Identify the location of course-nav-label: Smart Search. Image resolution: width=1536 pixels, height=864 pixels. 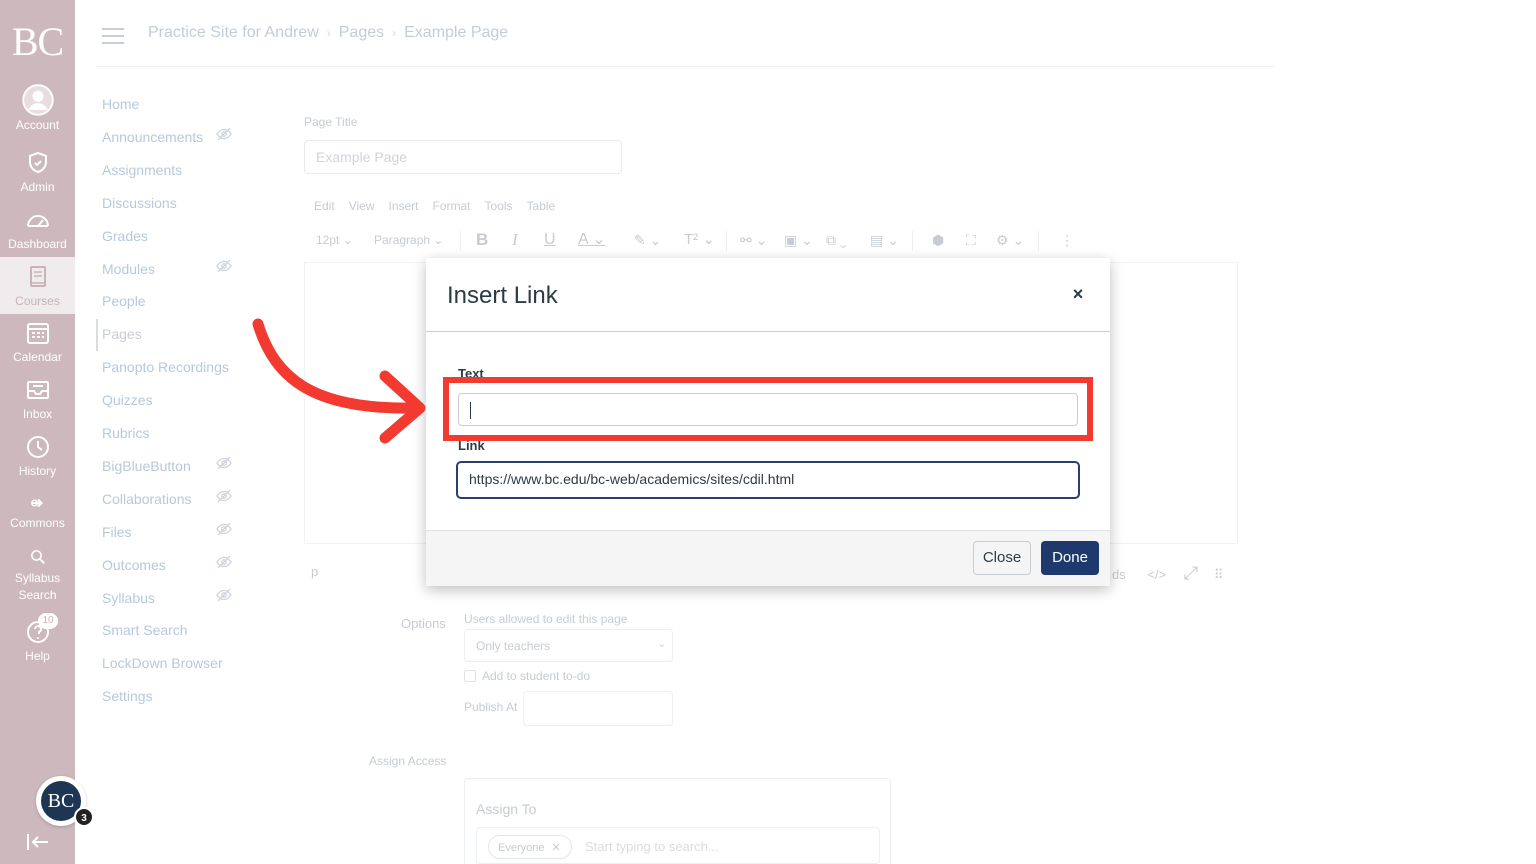
(145, 630).